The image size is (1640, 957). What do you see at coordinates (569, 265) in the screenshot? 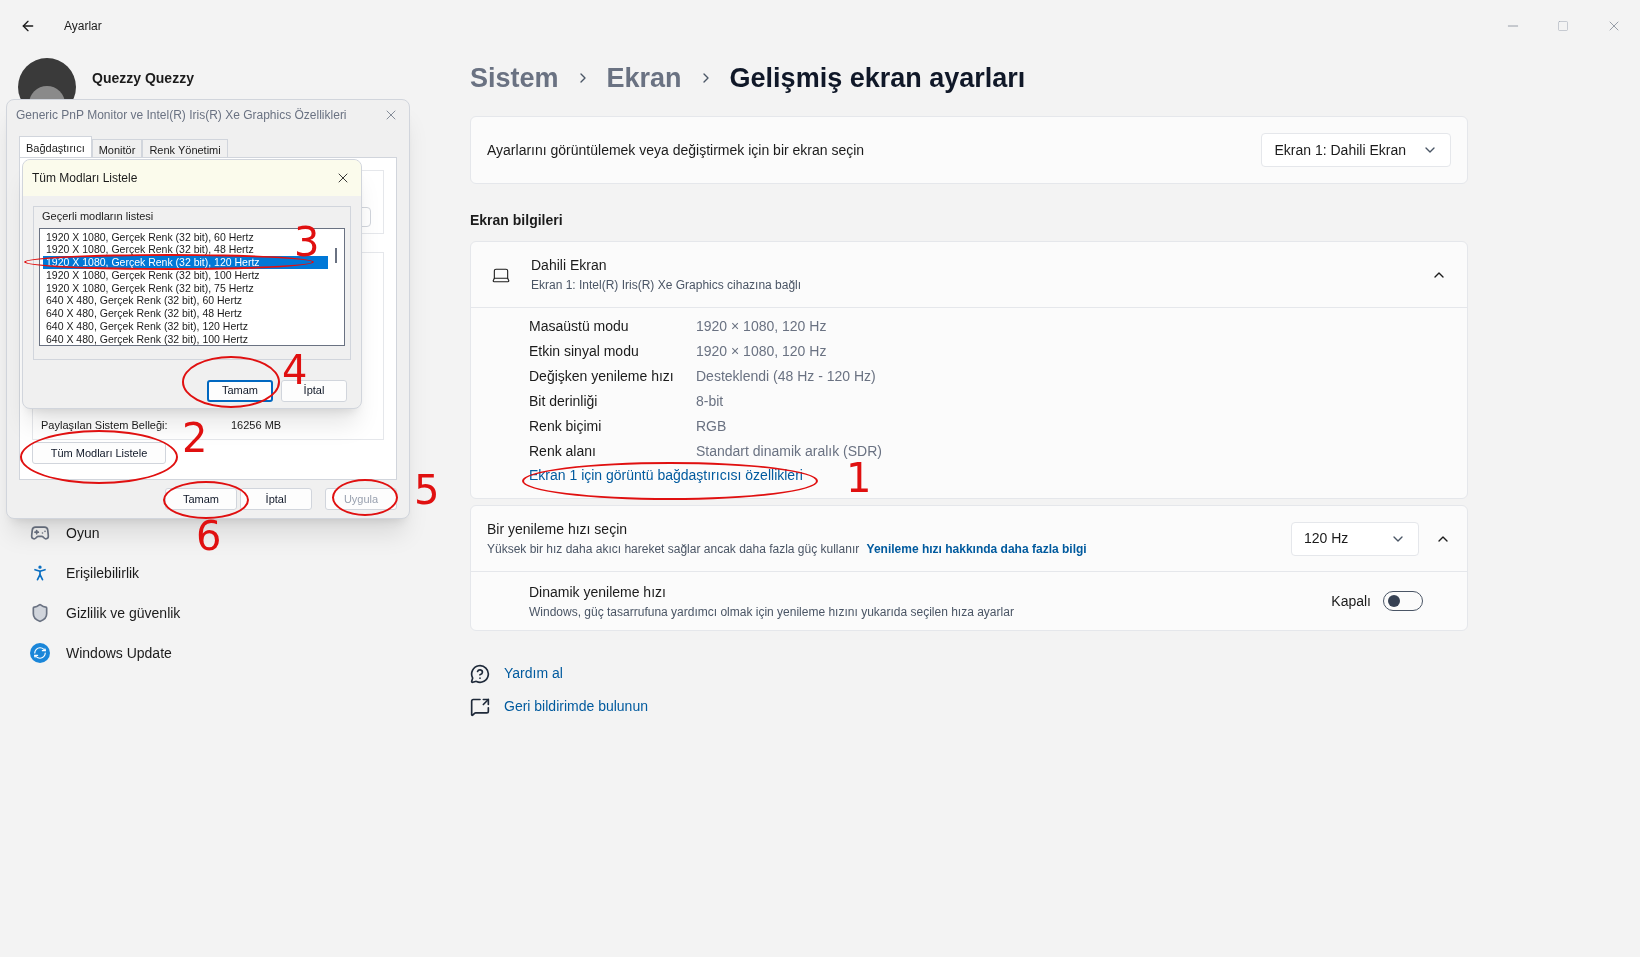
I see `display-name: Dahili Ekran` at bounding box center [569, 265].